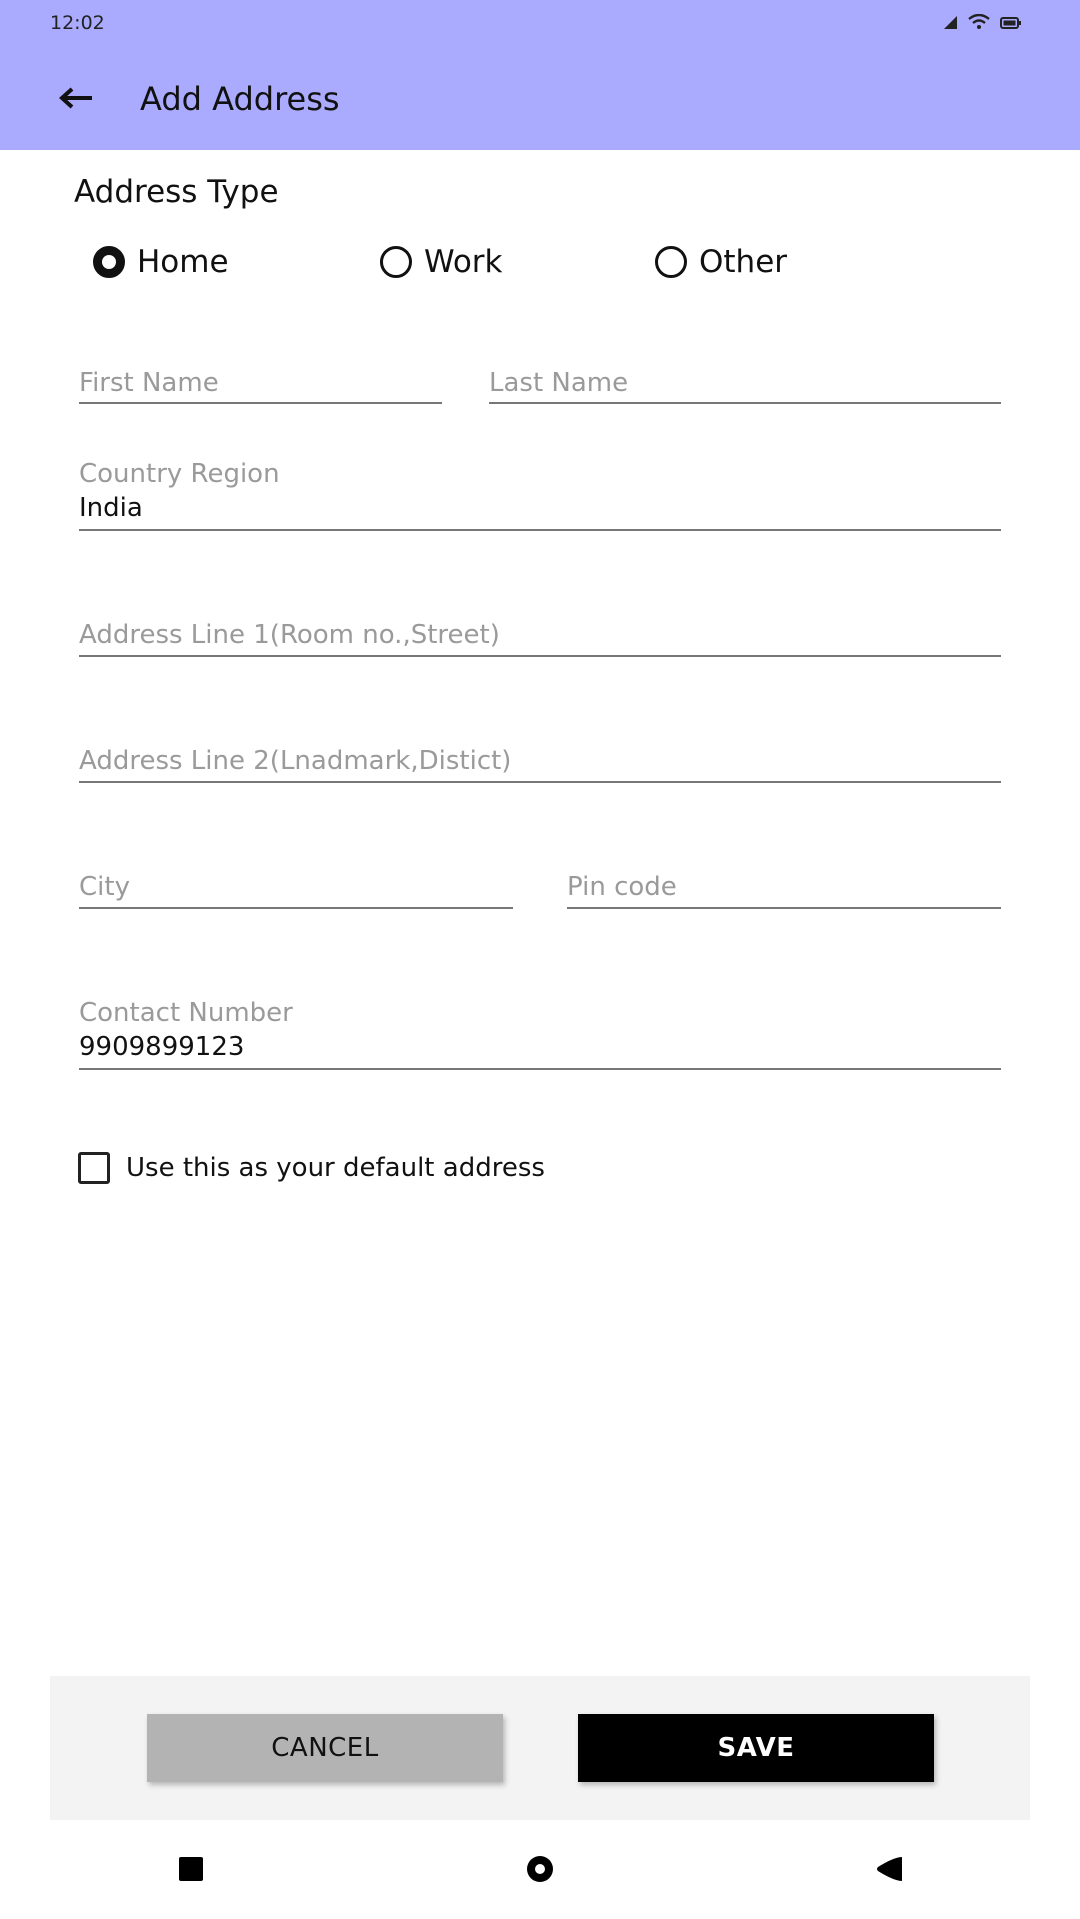 The width and height of the screenshot is (1080, 1919). I want to click on recents-square-icon, so click(191, 1871).